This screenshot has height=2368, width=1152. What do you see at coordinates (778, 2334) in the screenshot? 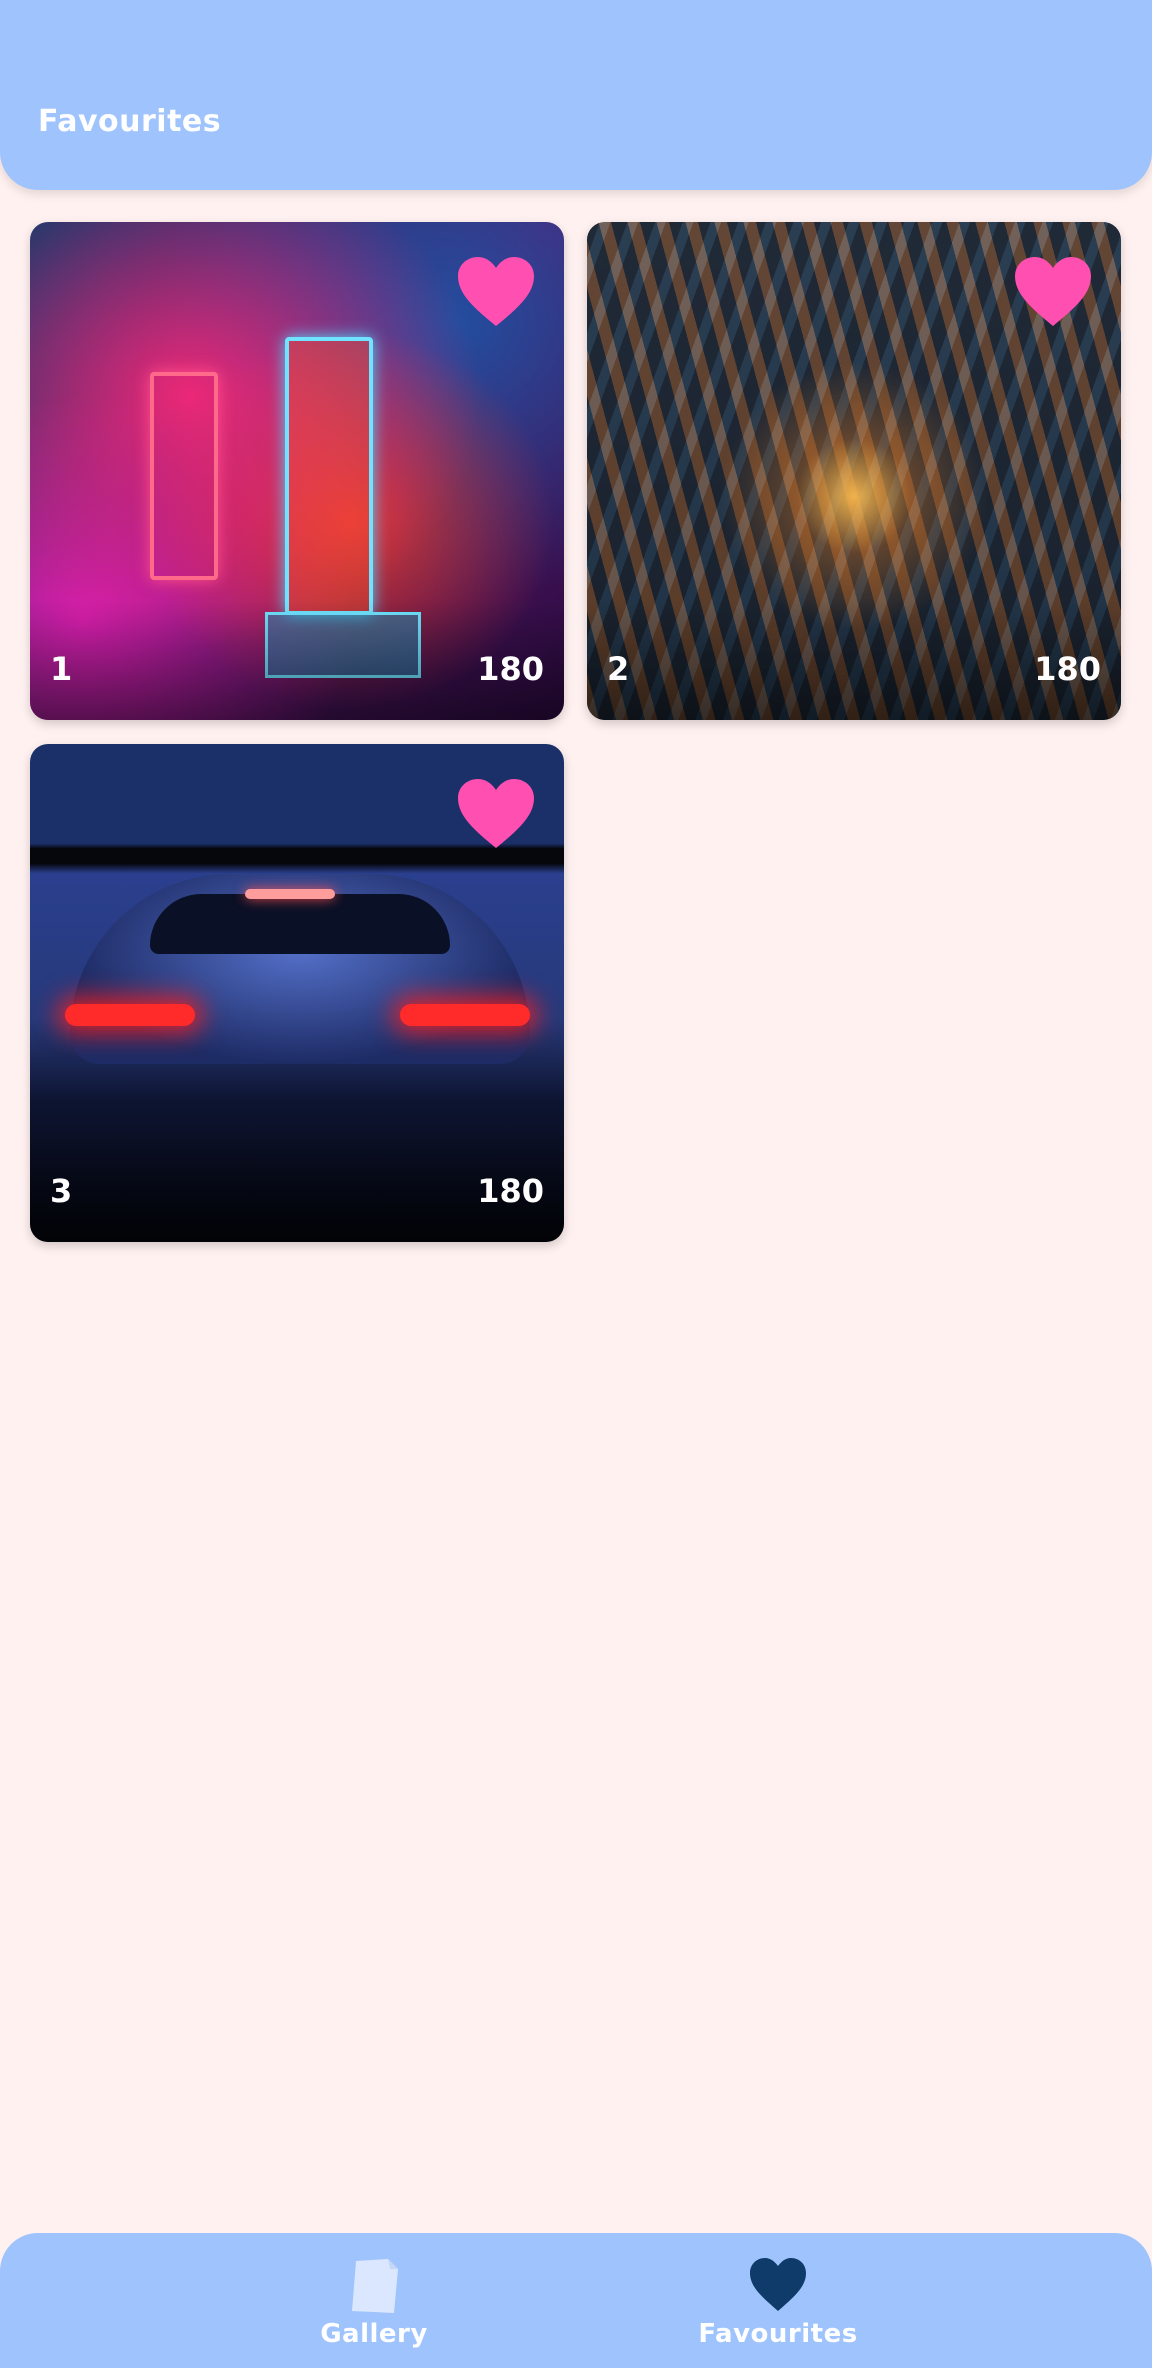
I see `nav-label-favourites: Favourites` at bounding box center [778, 2334].